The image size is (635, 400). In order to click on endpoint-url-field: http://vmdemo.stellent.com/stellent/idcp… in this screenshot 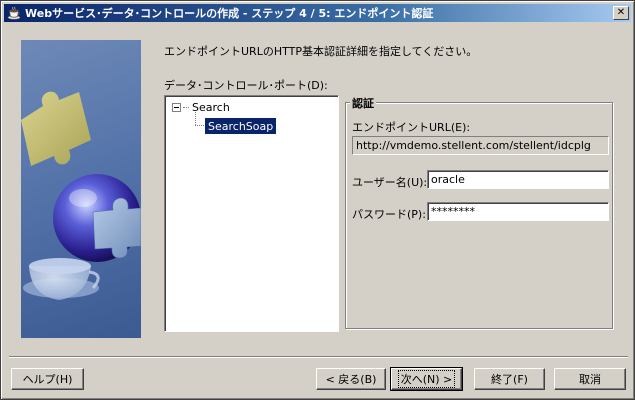, I will do `click(480, 145)`.